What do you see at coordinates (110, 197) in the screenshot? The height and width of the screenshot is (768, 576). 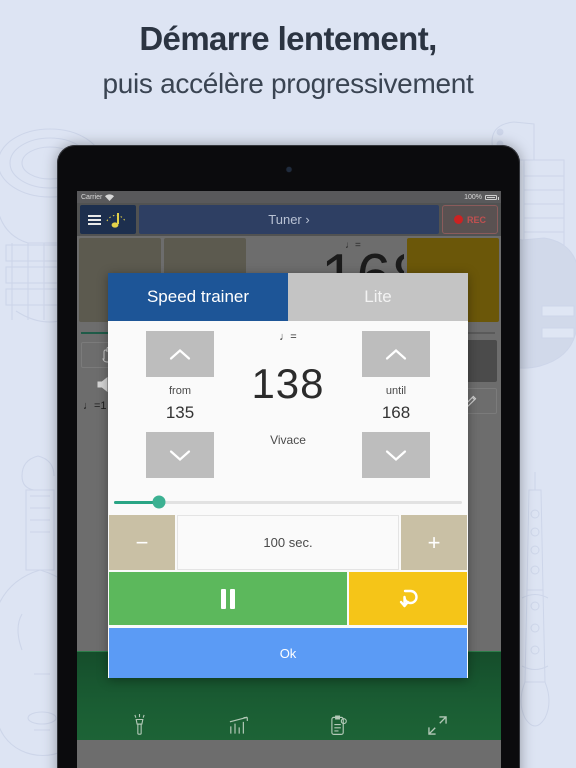 I see `wifi-icon` at bounding box center [110, 197].